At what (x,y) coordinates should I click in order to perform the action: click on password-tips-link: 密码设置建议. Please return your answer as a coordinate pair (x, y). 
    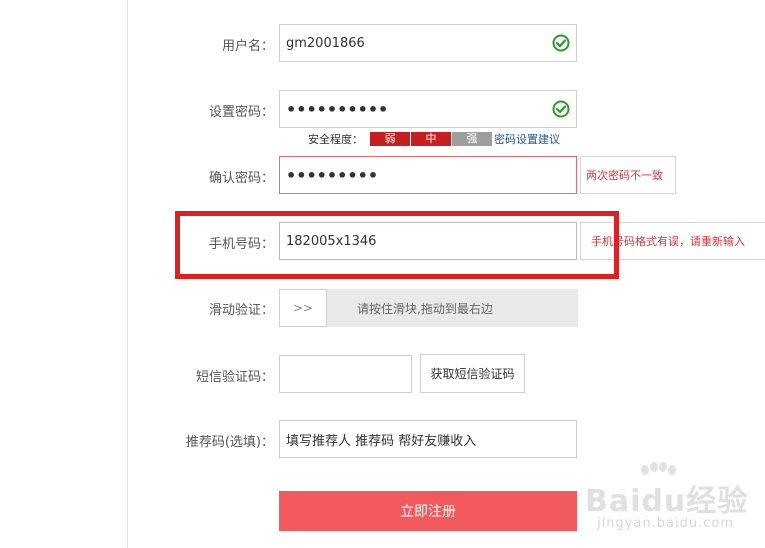
    Looking at the image, I should click on (527, 139).